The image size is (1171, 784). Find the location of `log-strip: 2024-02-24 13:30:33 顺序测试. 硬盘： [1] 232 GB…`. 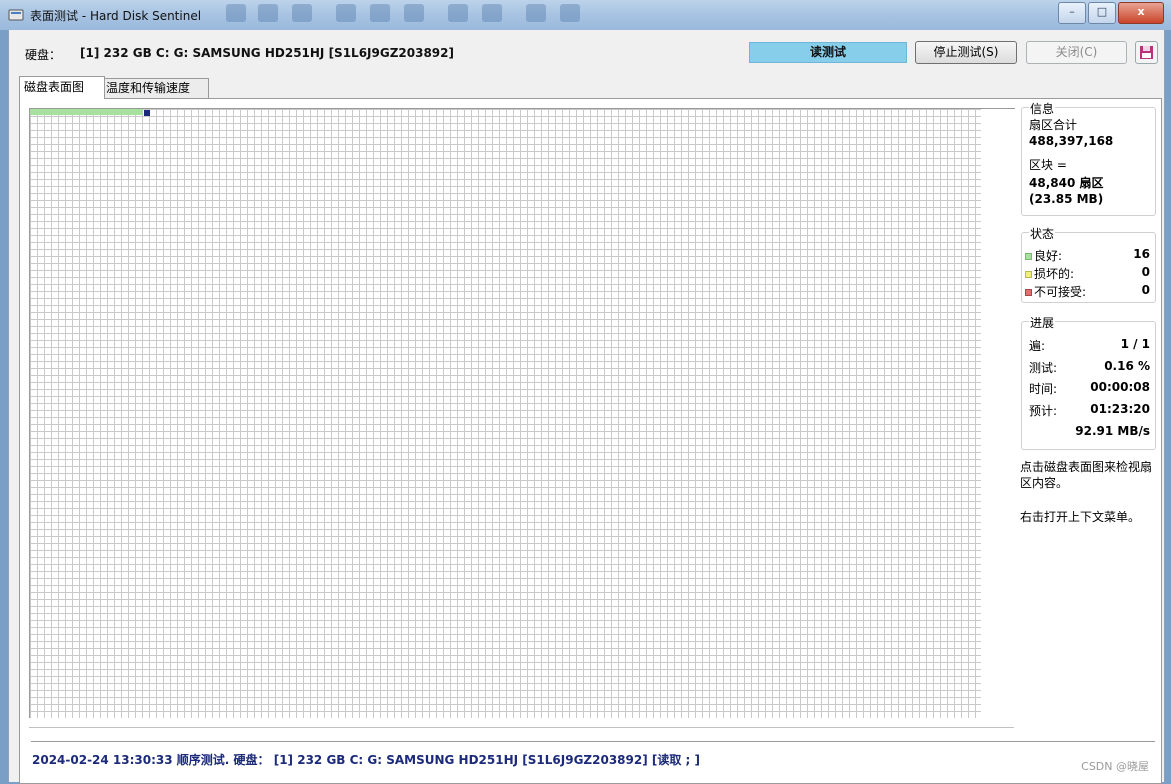

log-strip: 2024-02-24 13:30:33 顺序测试. 硬盘： [1] 232 GB… is located at coordinates (593, 759).